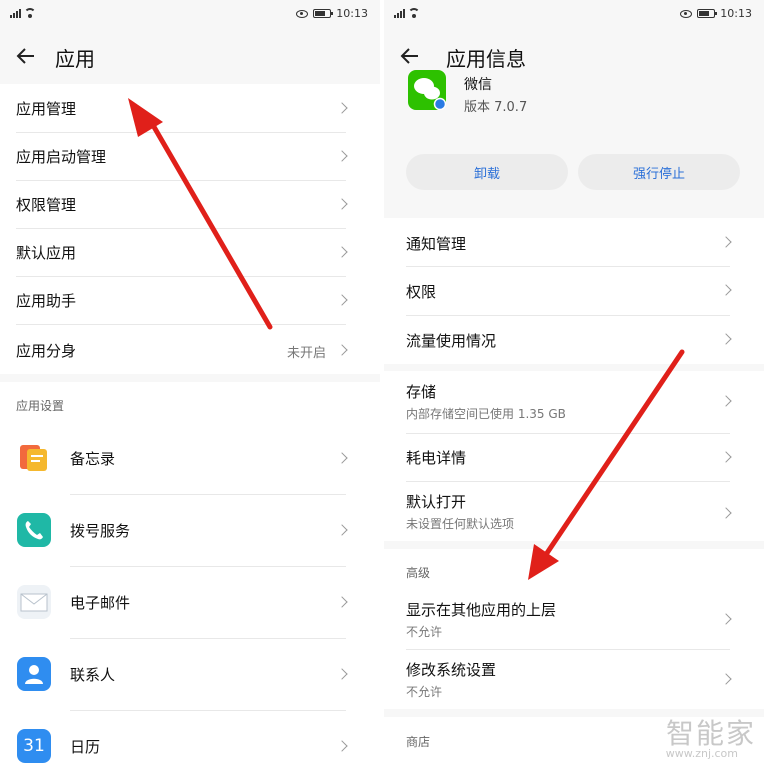 This screenshot has width=768, height=775. I want to click on section-title: 商店, so click(418, 742).